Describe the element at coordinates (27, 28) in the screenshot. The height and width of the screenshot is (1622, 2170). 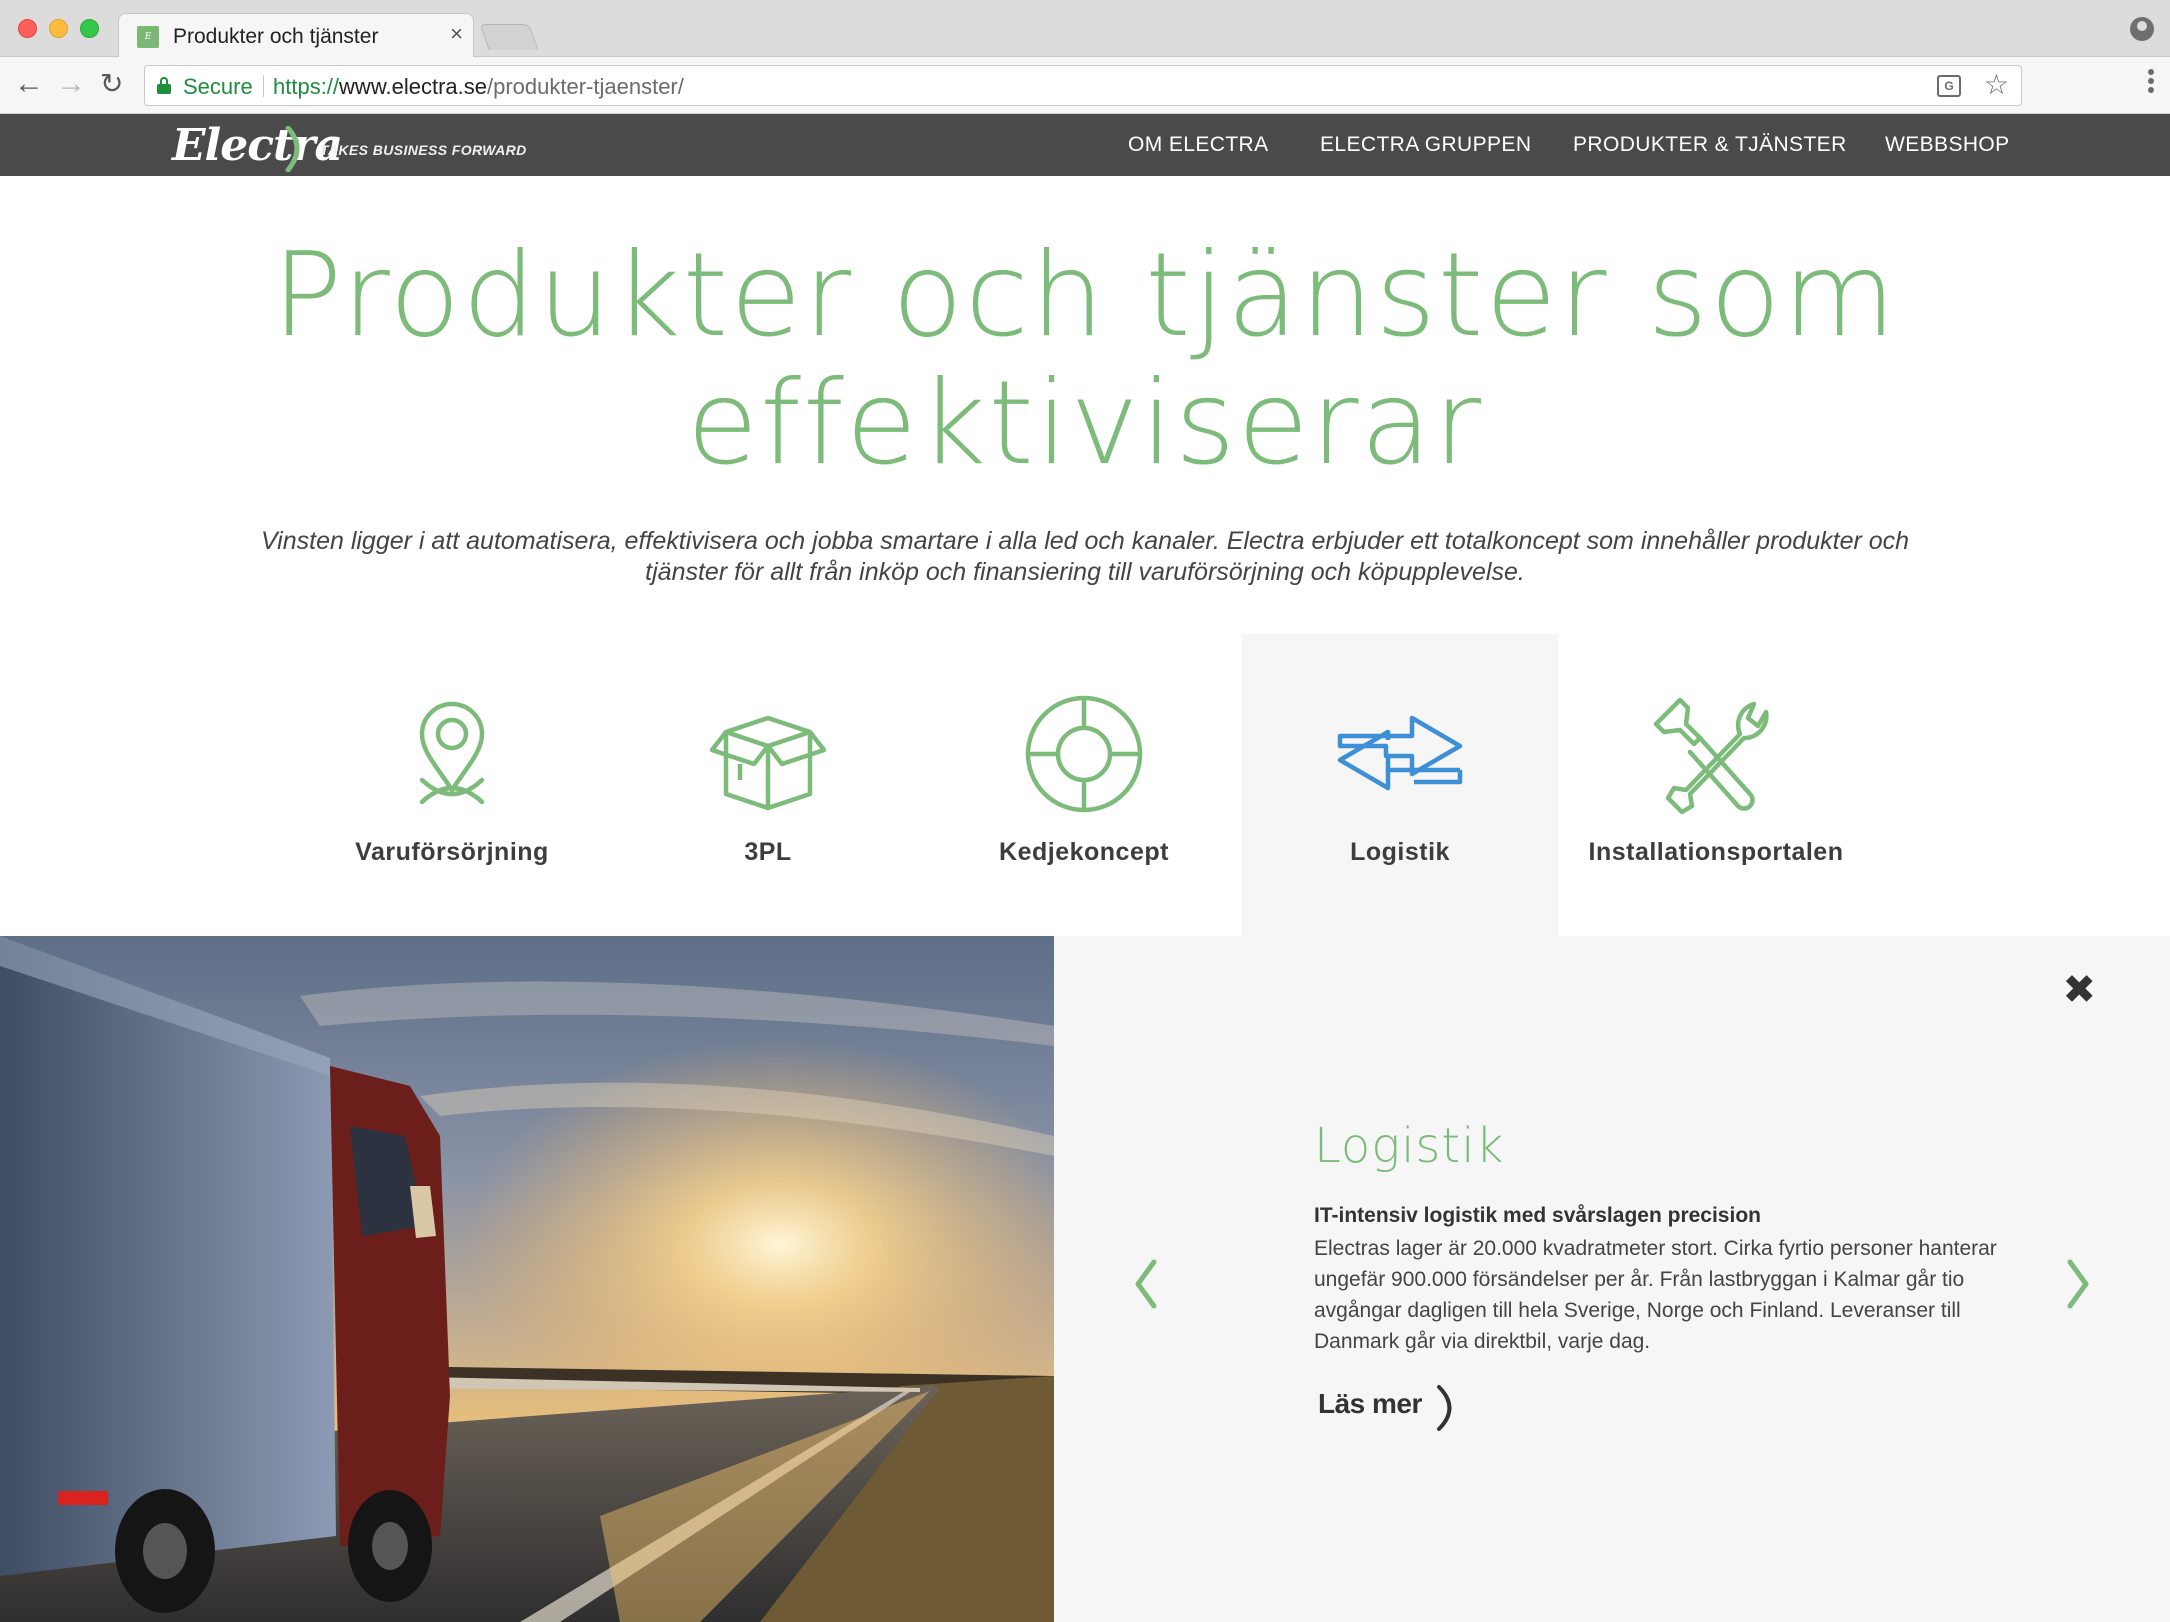
I see `close-window-button` at that location.